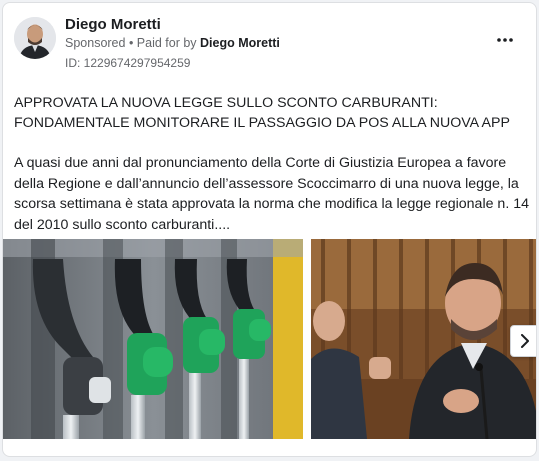 The image size is (539, 461). I want to click on sponsored-meta: Sponsored • Paid for by Diego Moretti, so click(172, 43).